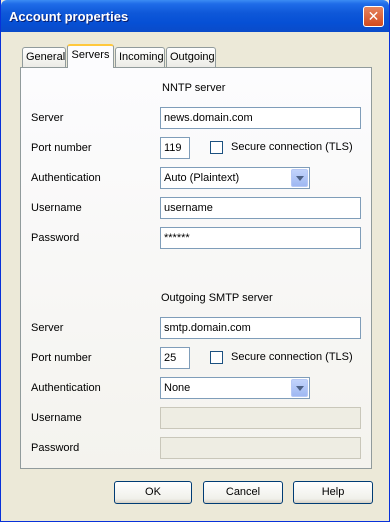 The height and width of the screenshot is (522, 390). What do you see at coordinates (191, 57) in the screenshot?
I see `tab-outgoing: Outgoing` at bounding box center [191, 57].